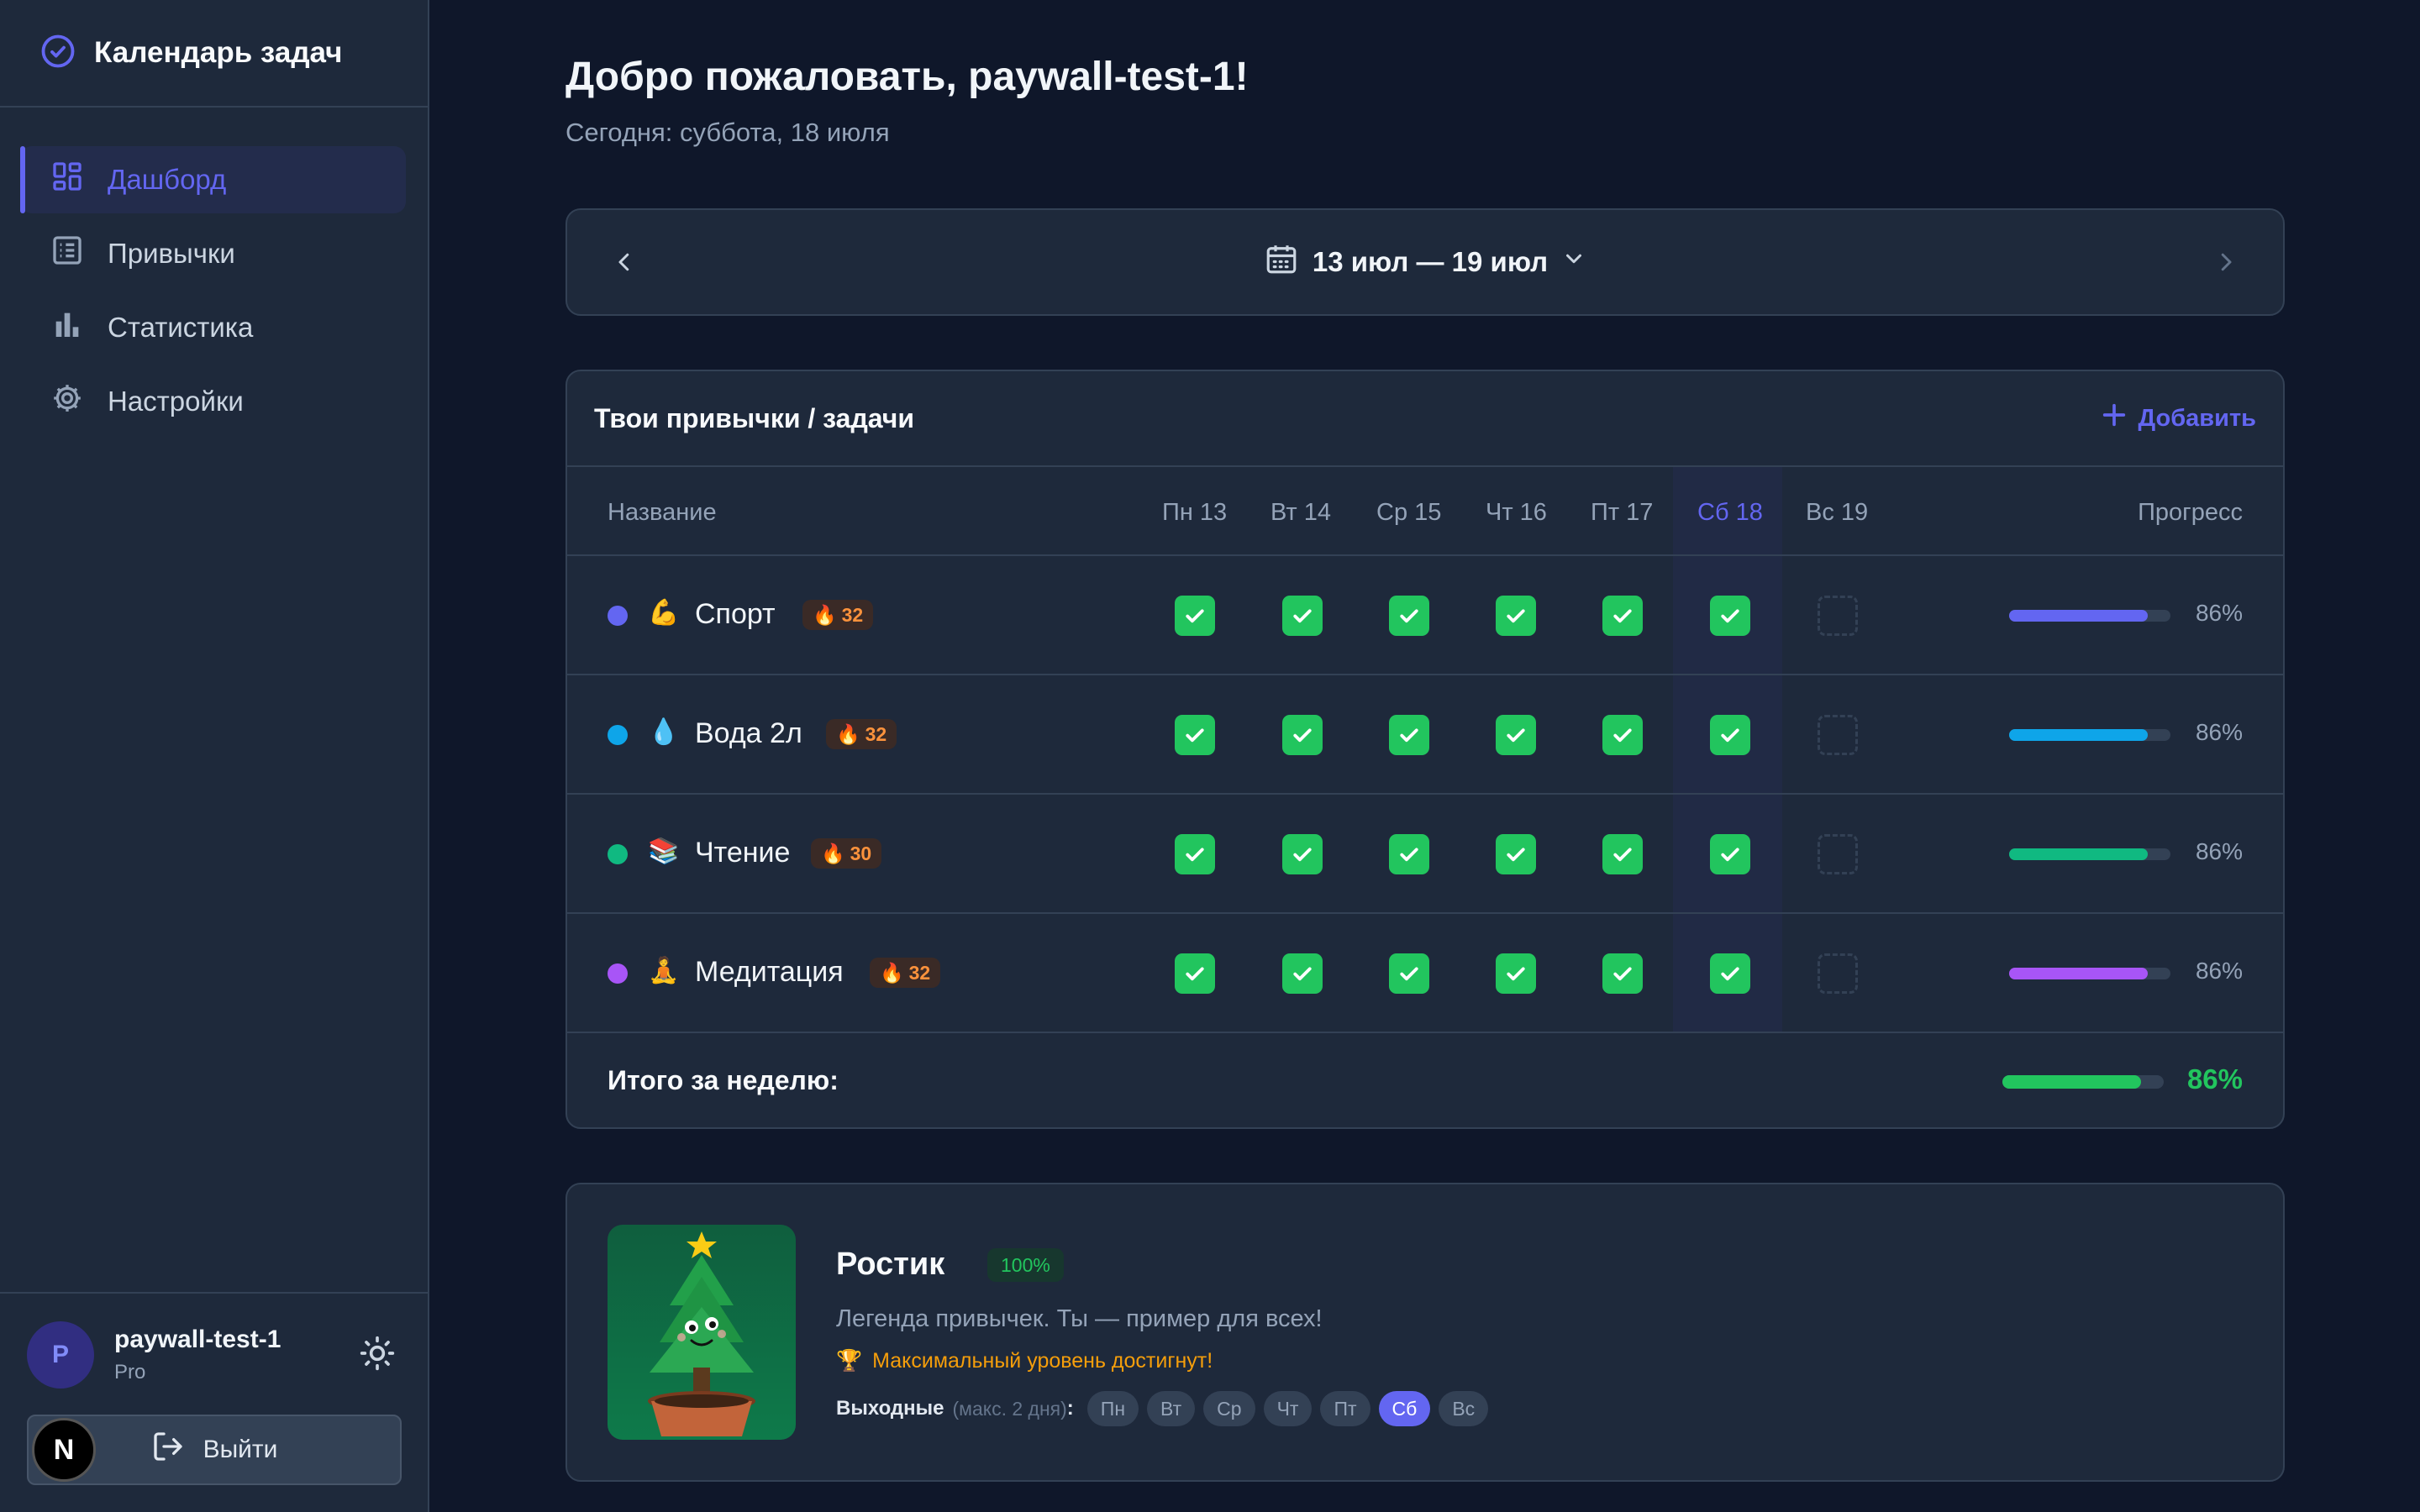 This screenshot has width=2420, height=1512. Describe the element at coordinates (735, 614) in the screenshot. I see `habit-name: Спорт` at that location.